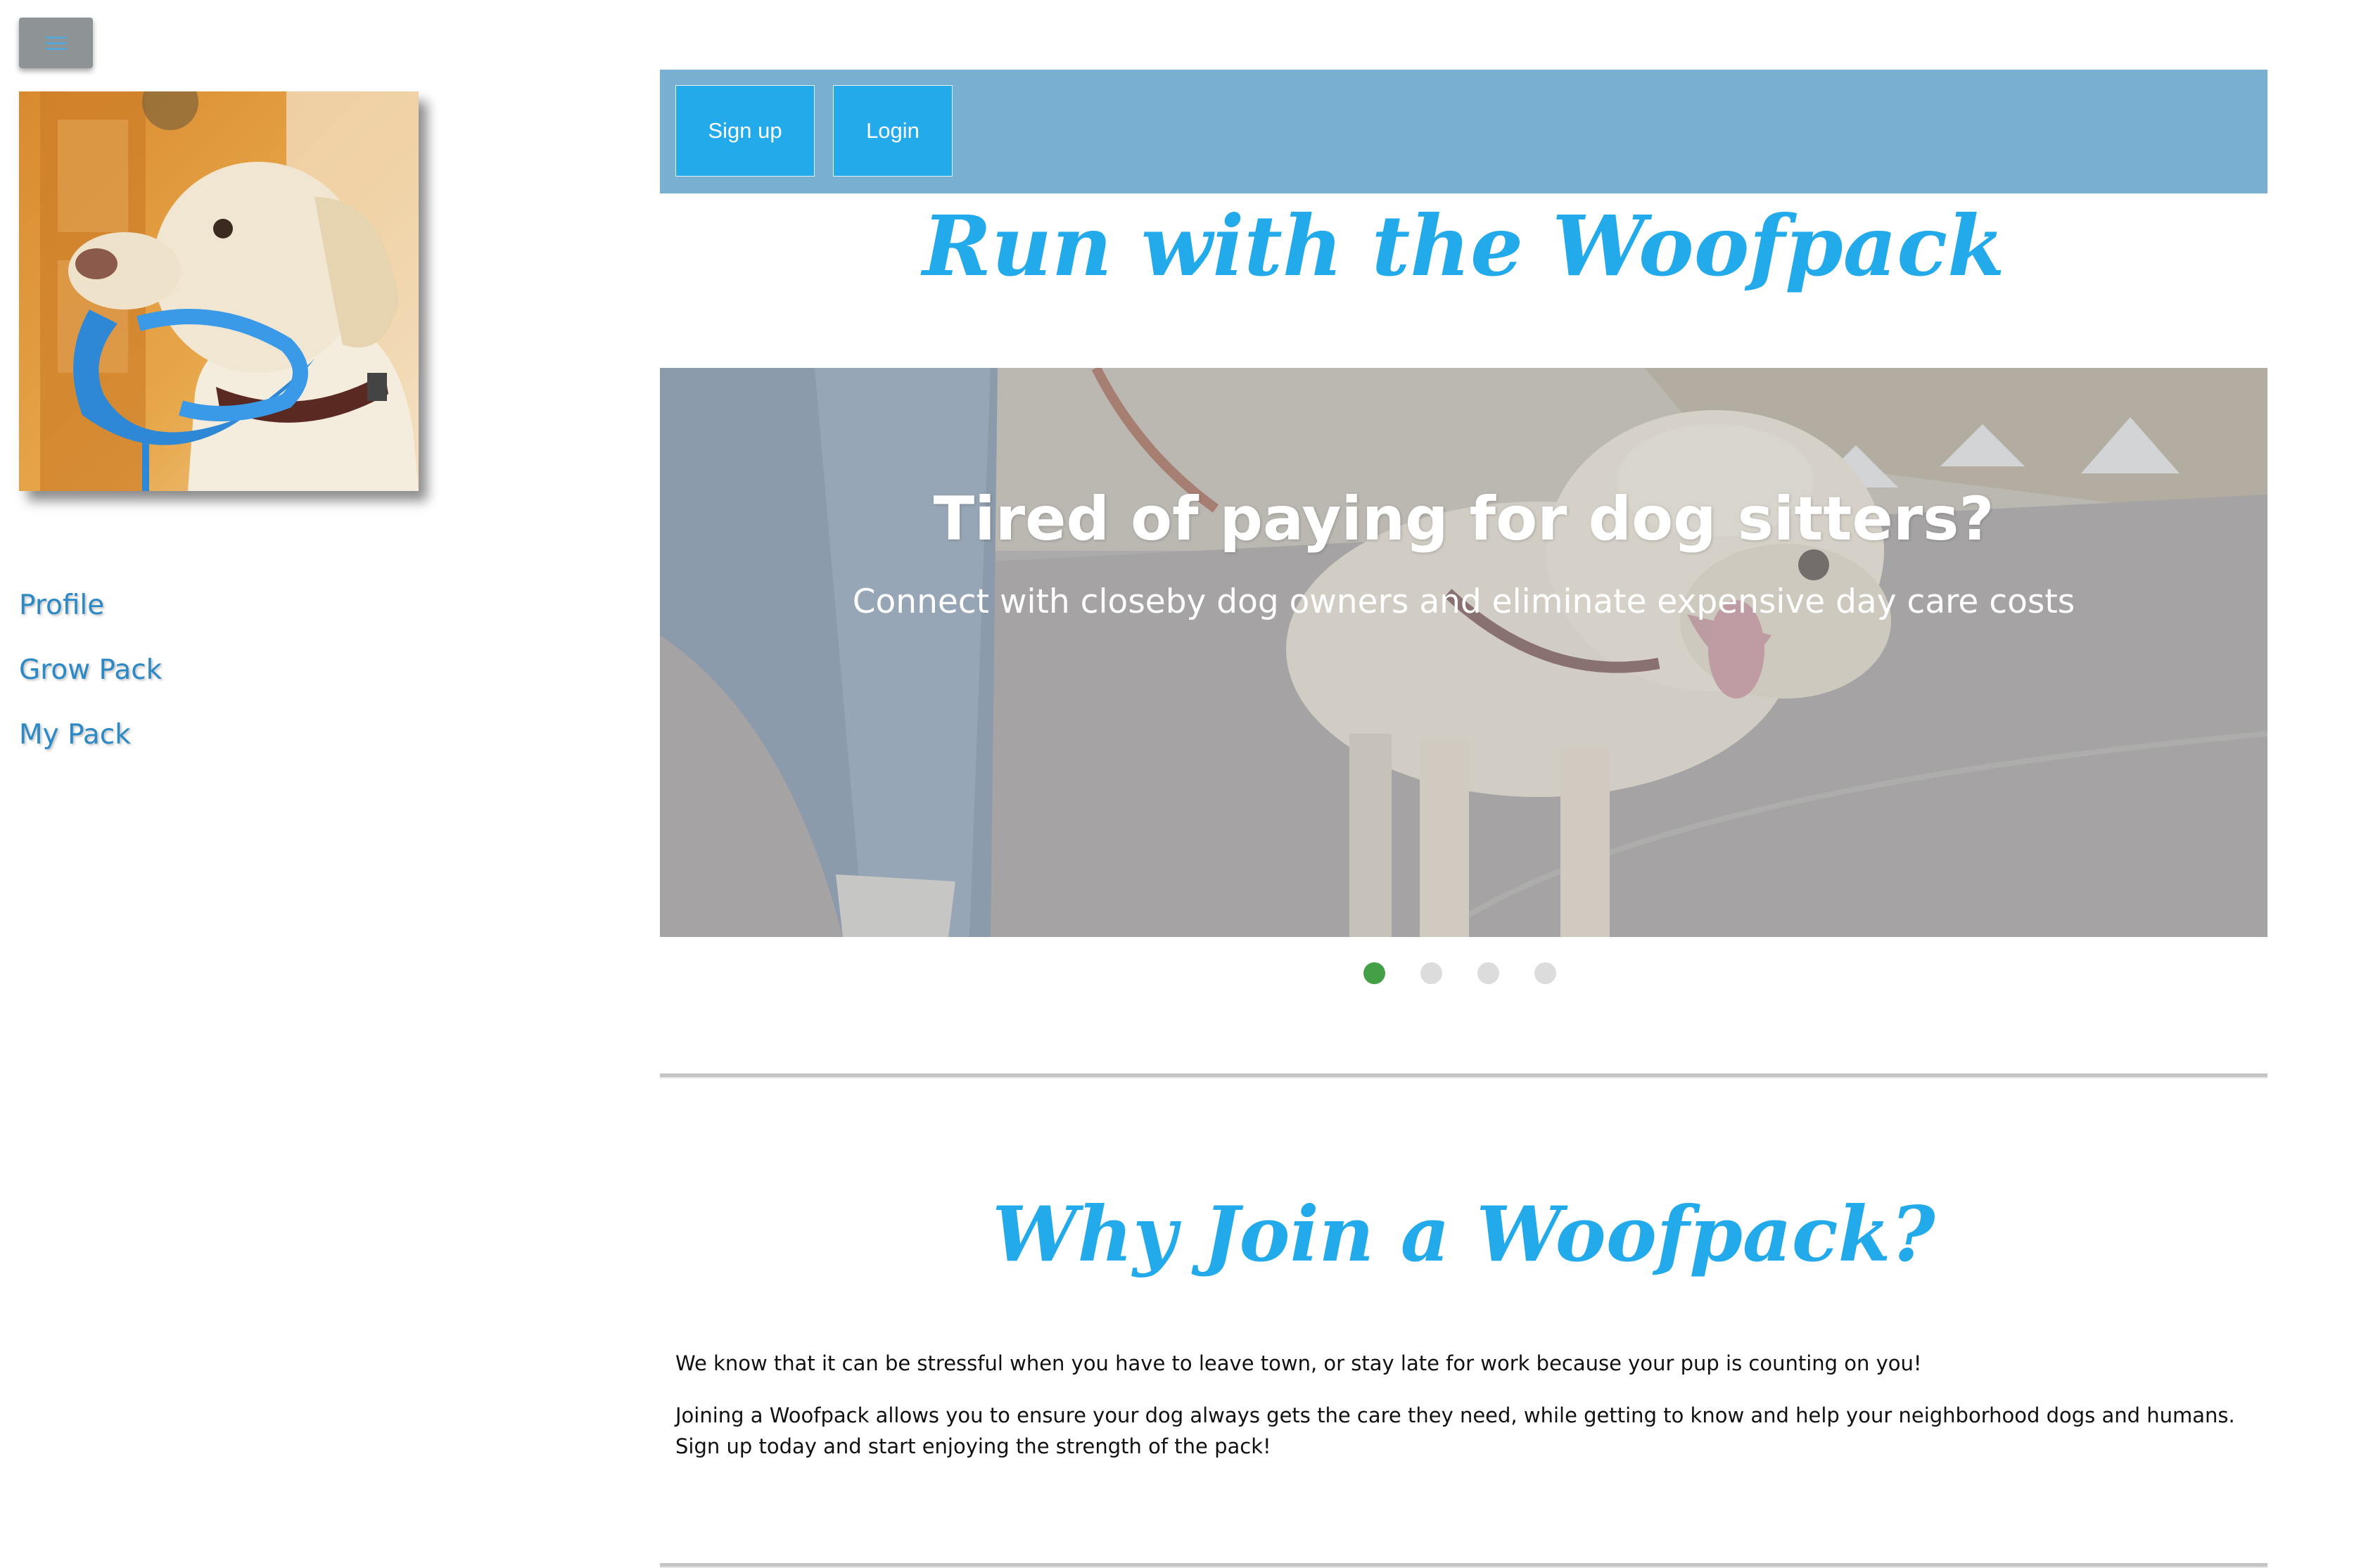 The image size is (2354, 1568). Describe the element at coordinates (1463, 519) in the screenshot. I see `slide-heading: Tired of paying for dog sitters?` at that location.